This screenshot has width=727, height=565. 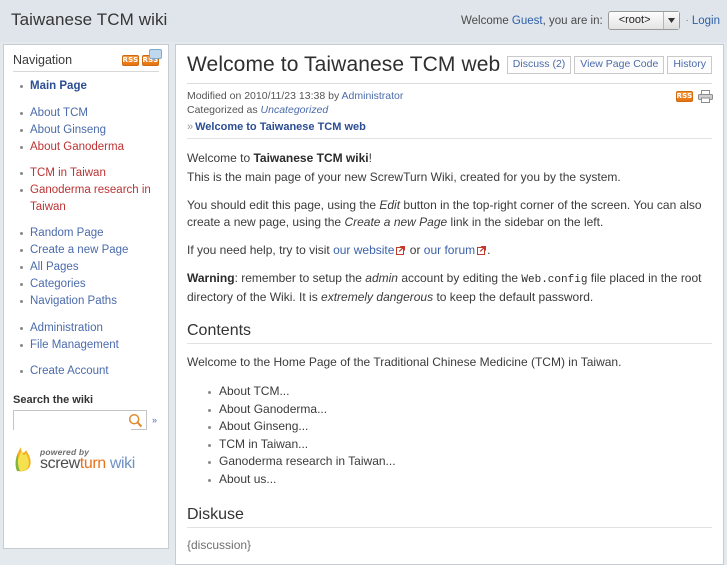 I want to click on our-website-link: our website, so click(x=363, y=250).